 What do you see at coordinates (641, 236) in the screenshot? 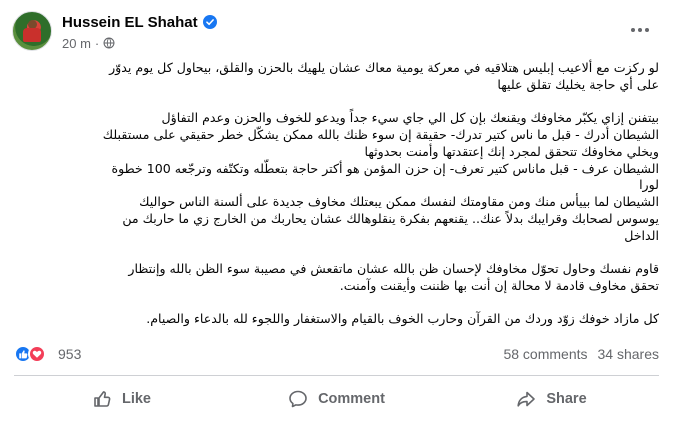
I see `post-line: الداخل` at bounding box center [641, 236].